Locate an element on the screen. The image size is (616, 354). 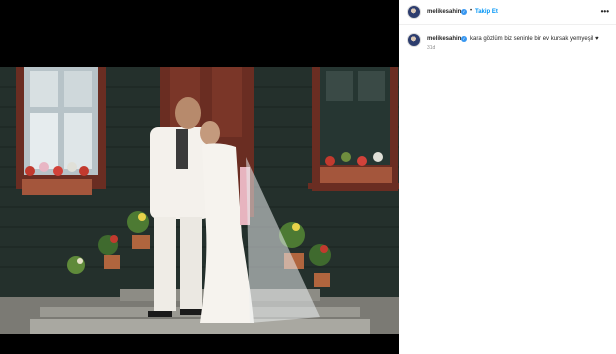
caption-username-link: melikesahin is located at coordinates (444, 39).